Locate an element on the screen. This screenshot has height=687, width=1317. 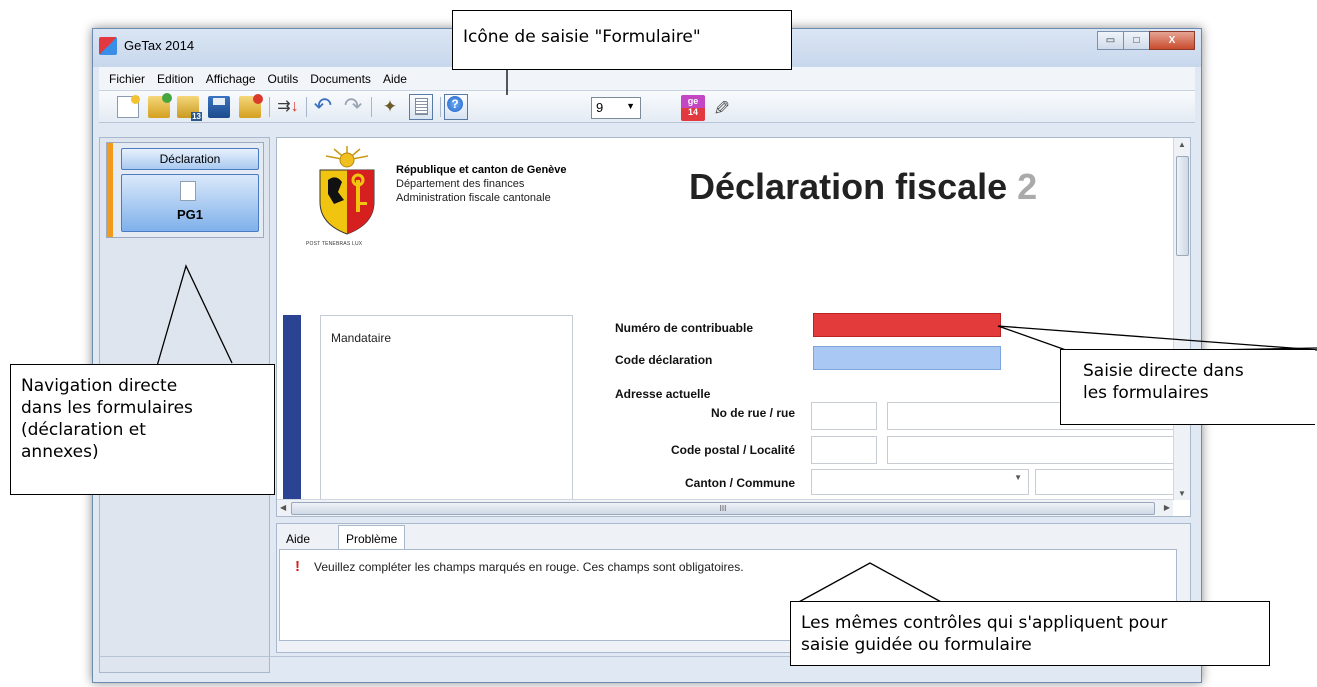
redo-icon: ↷ is located at coordinates (353, 106).